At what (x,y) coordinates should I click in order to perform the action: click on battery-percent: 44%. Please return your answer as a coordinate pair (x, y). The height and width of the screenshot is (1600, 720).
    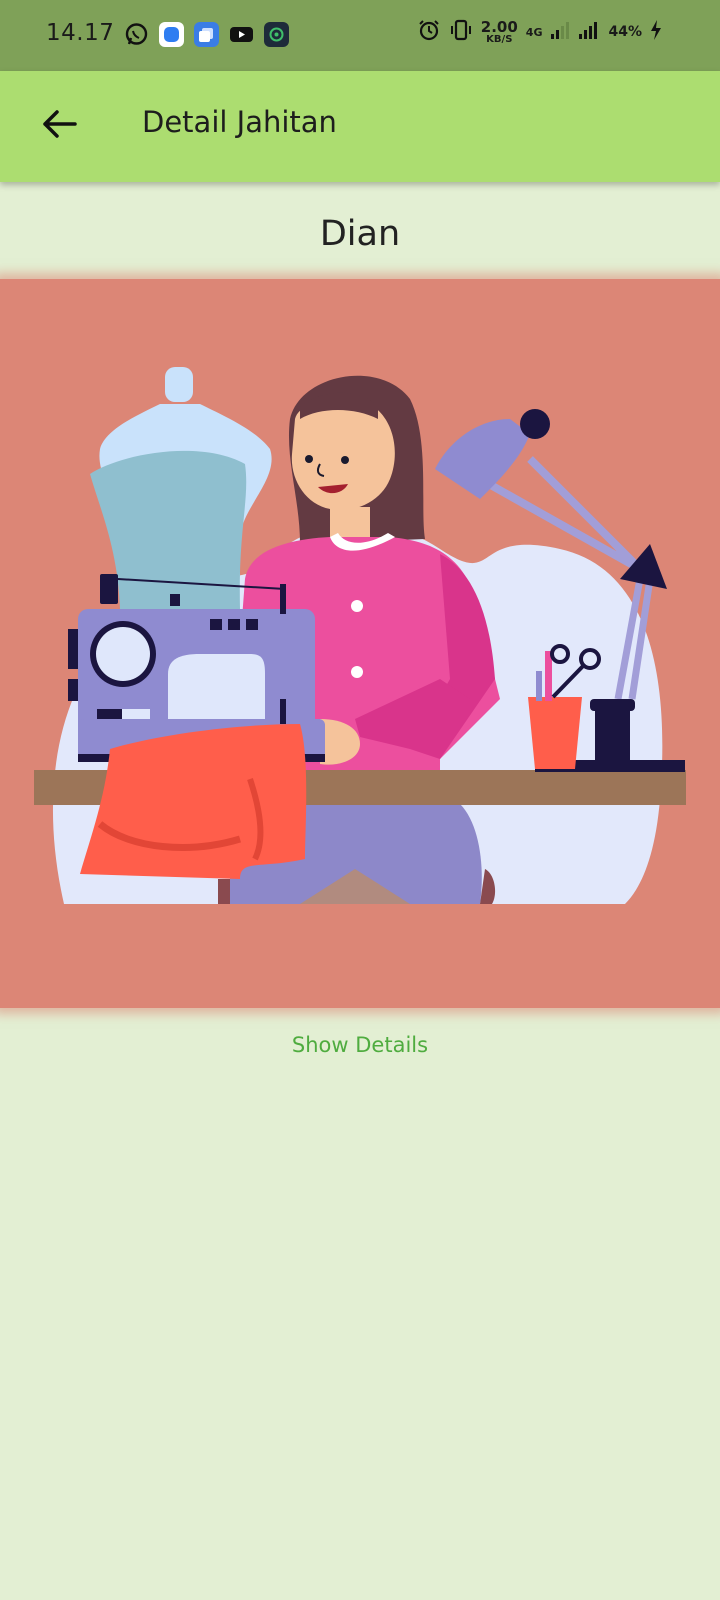
    Looking at the image, I should click on (625, 32).